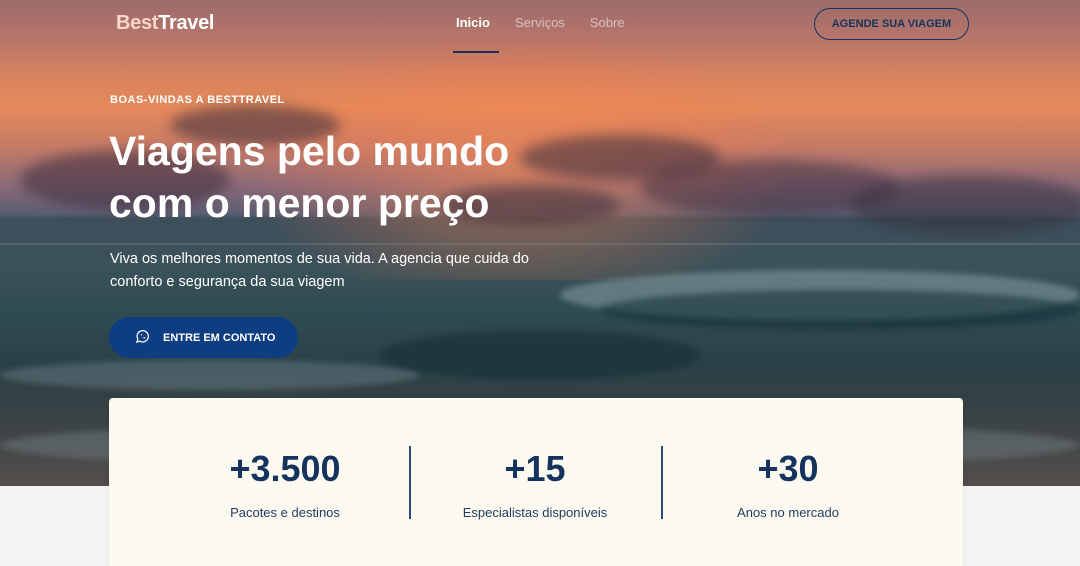  I want to click on cloud, so click(965, 205).